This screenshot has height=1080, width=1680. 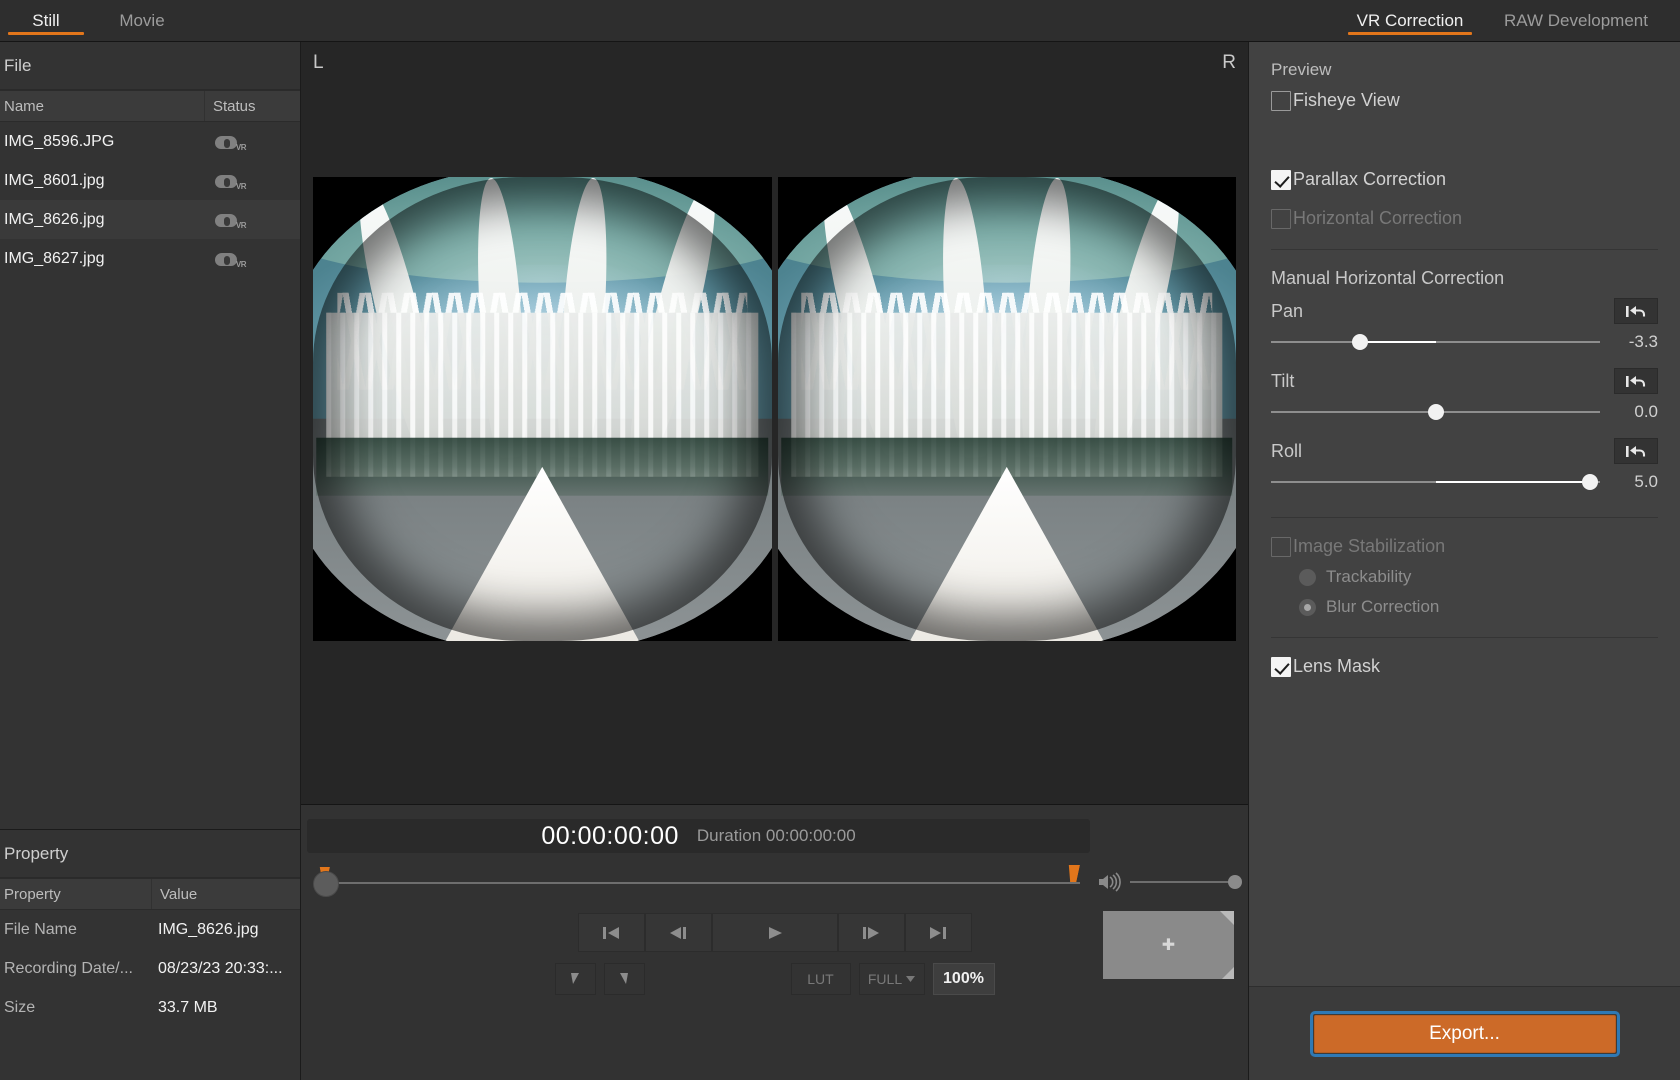 What do you see at coordinates (1283, 380) in the screenshot?
I see `tilt-label: Tilt` at bounding box center [1283, 380].